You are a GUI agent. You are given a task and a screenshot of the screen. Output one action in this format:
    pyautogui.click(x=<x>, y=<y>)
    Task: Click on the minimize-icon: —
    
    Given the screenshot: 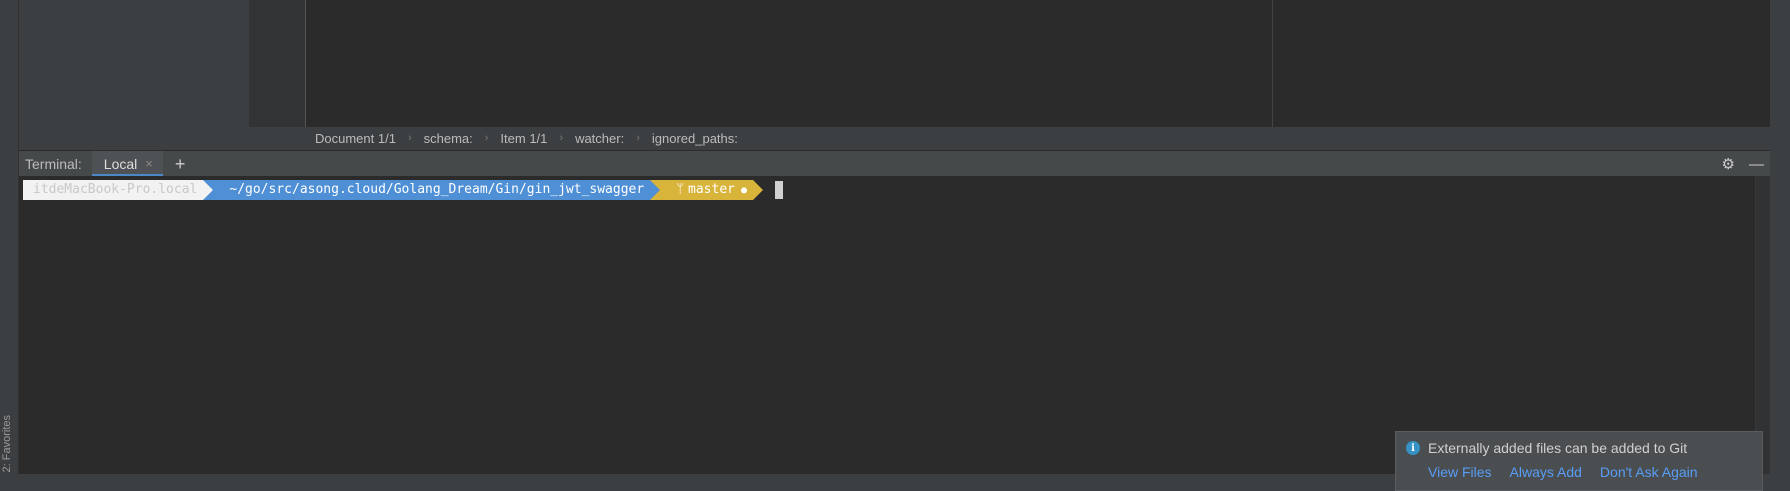 What is the action you would take?
    pyautogui.click(x=1756, y=164)
    